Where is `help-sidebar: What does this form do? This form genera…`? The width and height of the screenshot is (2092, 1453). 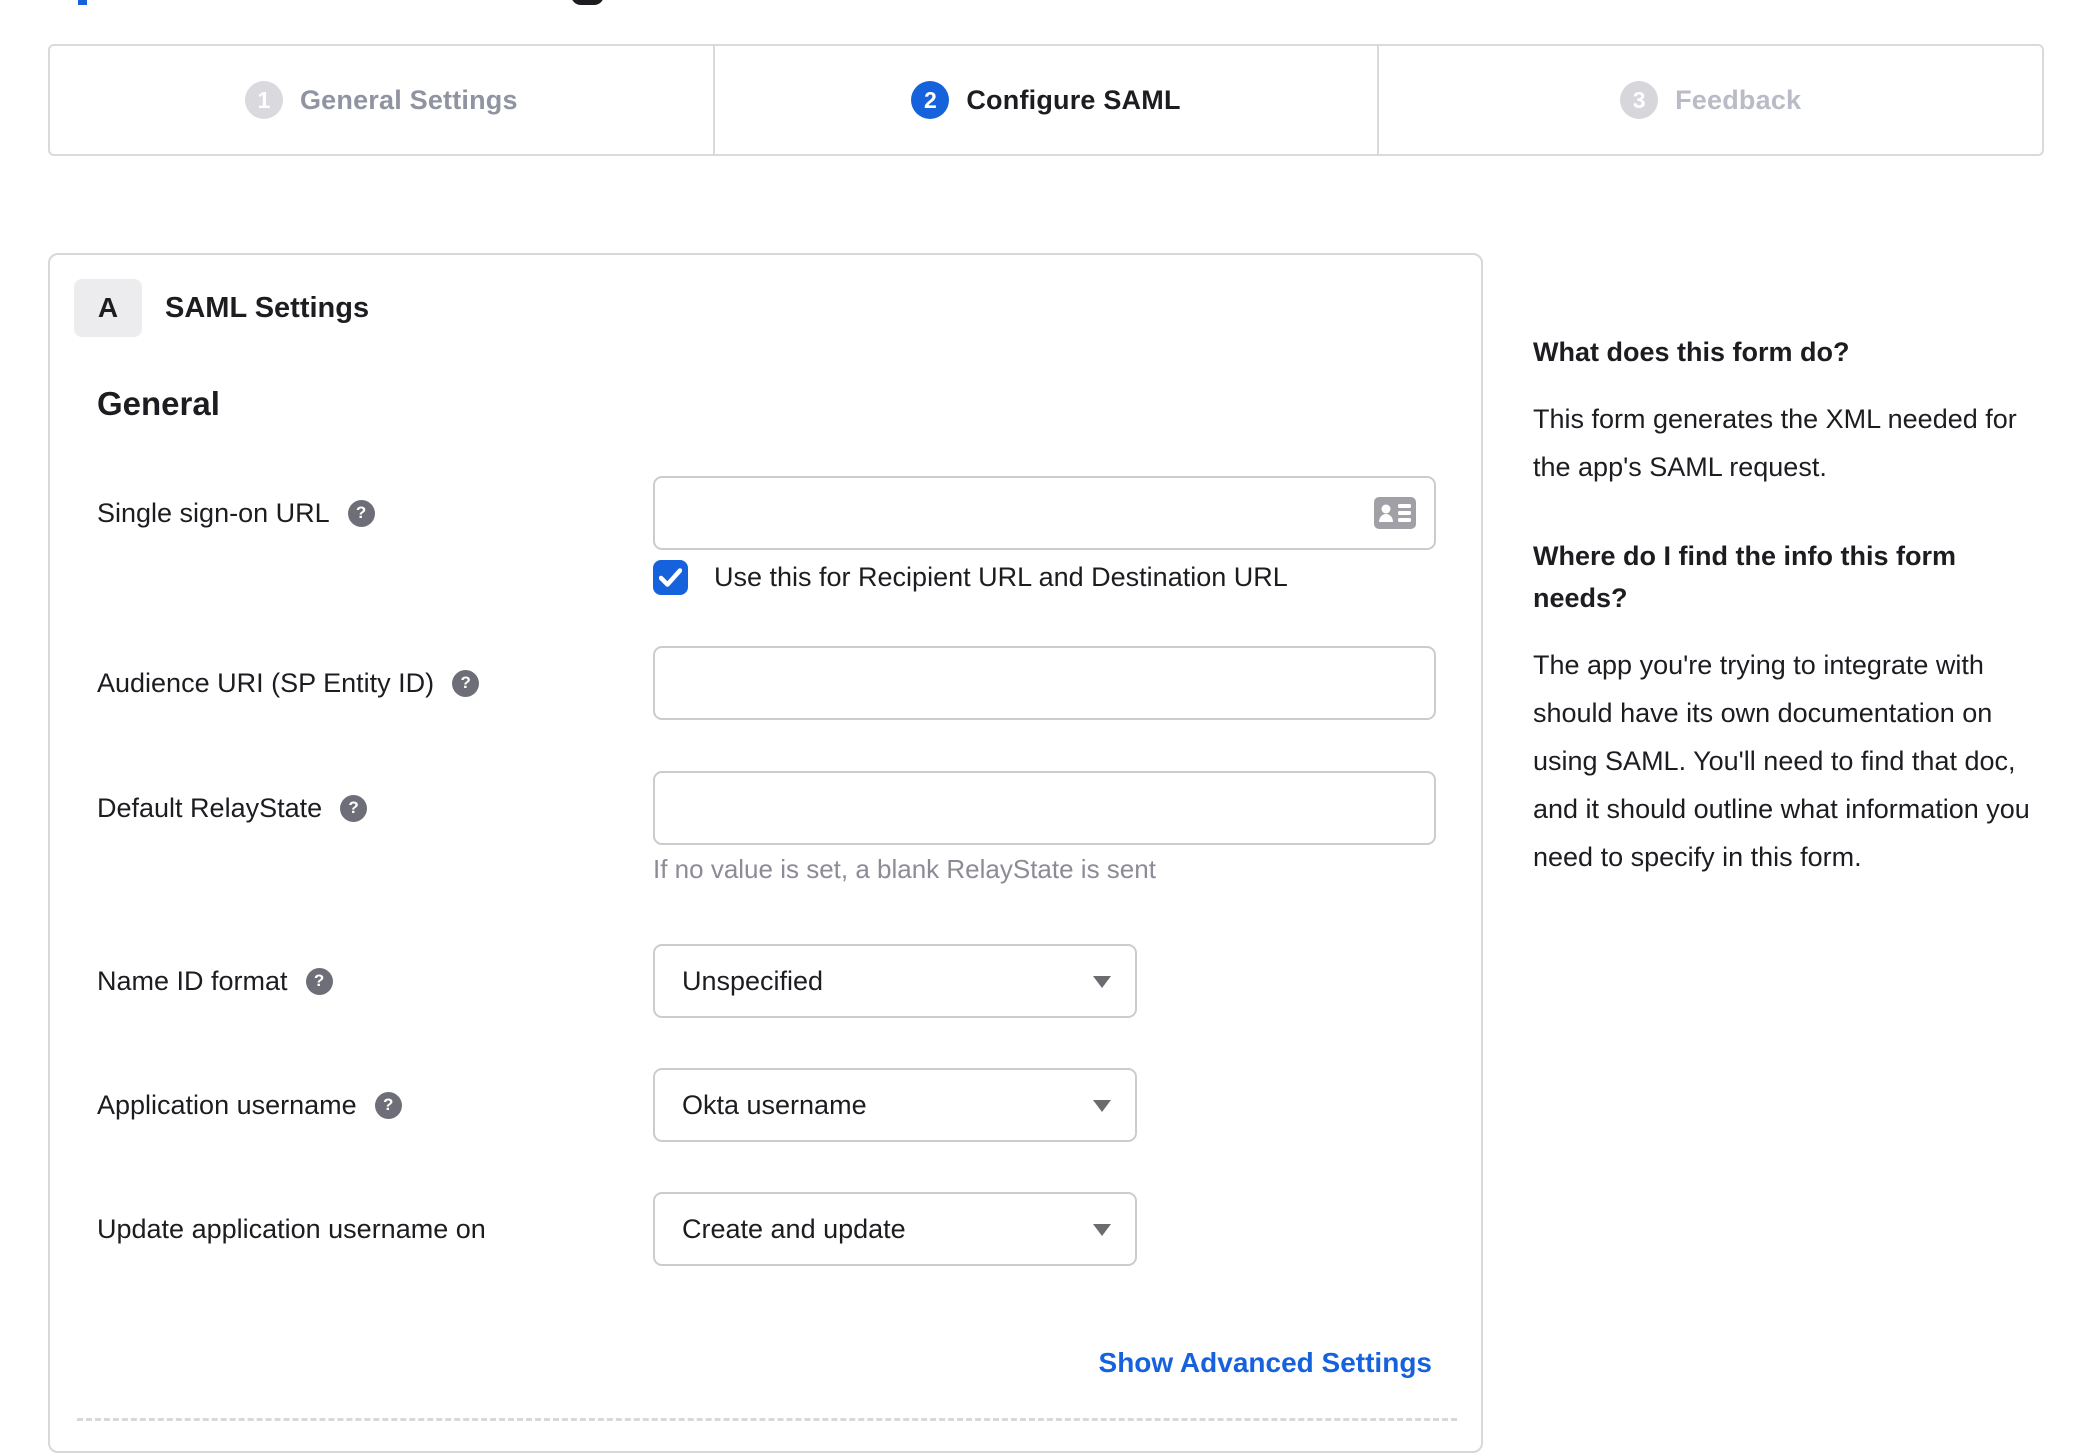
help-sidebar: What does this form do? This form genera… is located at coordinates (1785, 606).